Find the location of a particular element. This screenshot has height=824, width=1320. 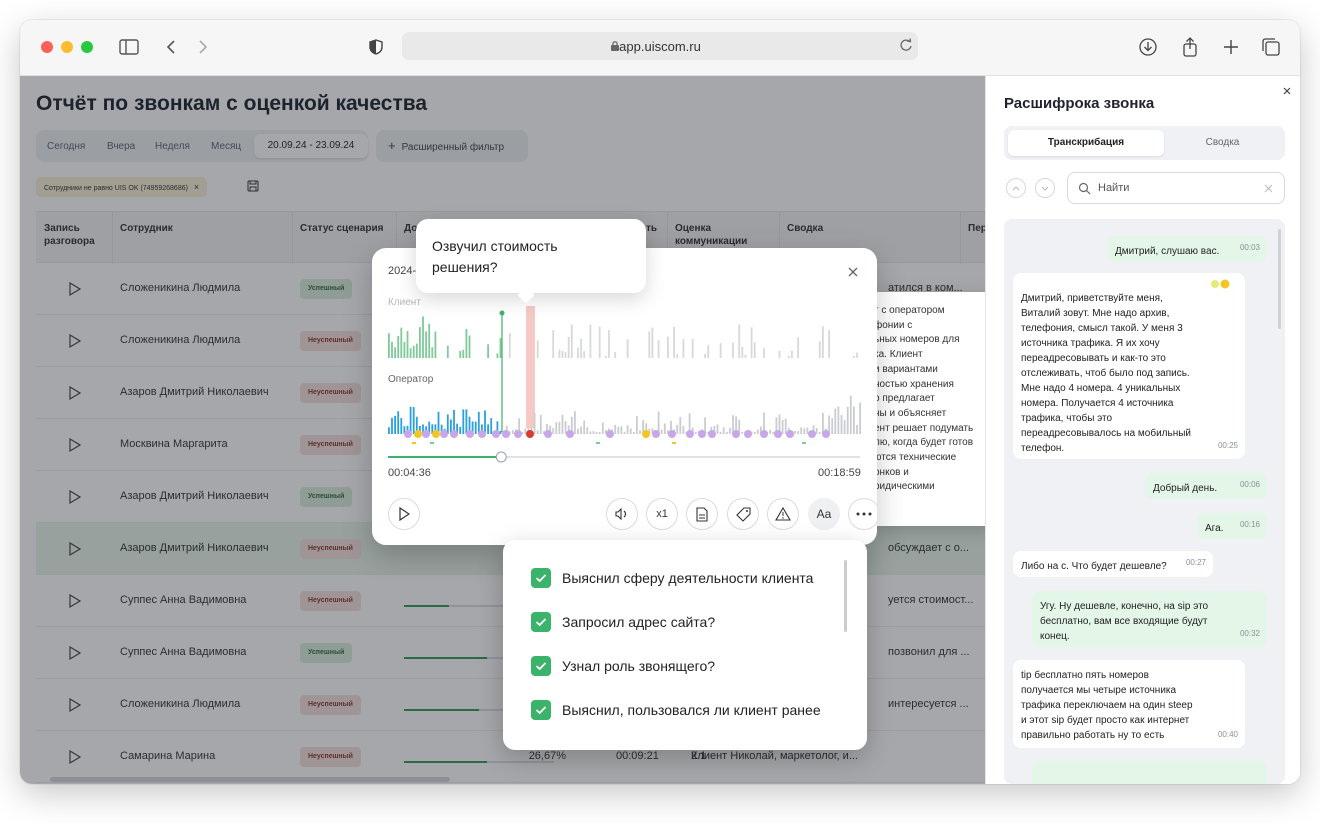

download-icon is located at coordinates (1148, 47).